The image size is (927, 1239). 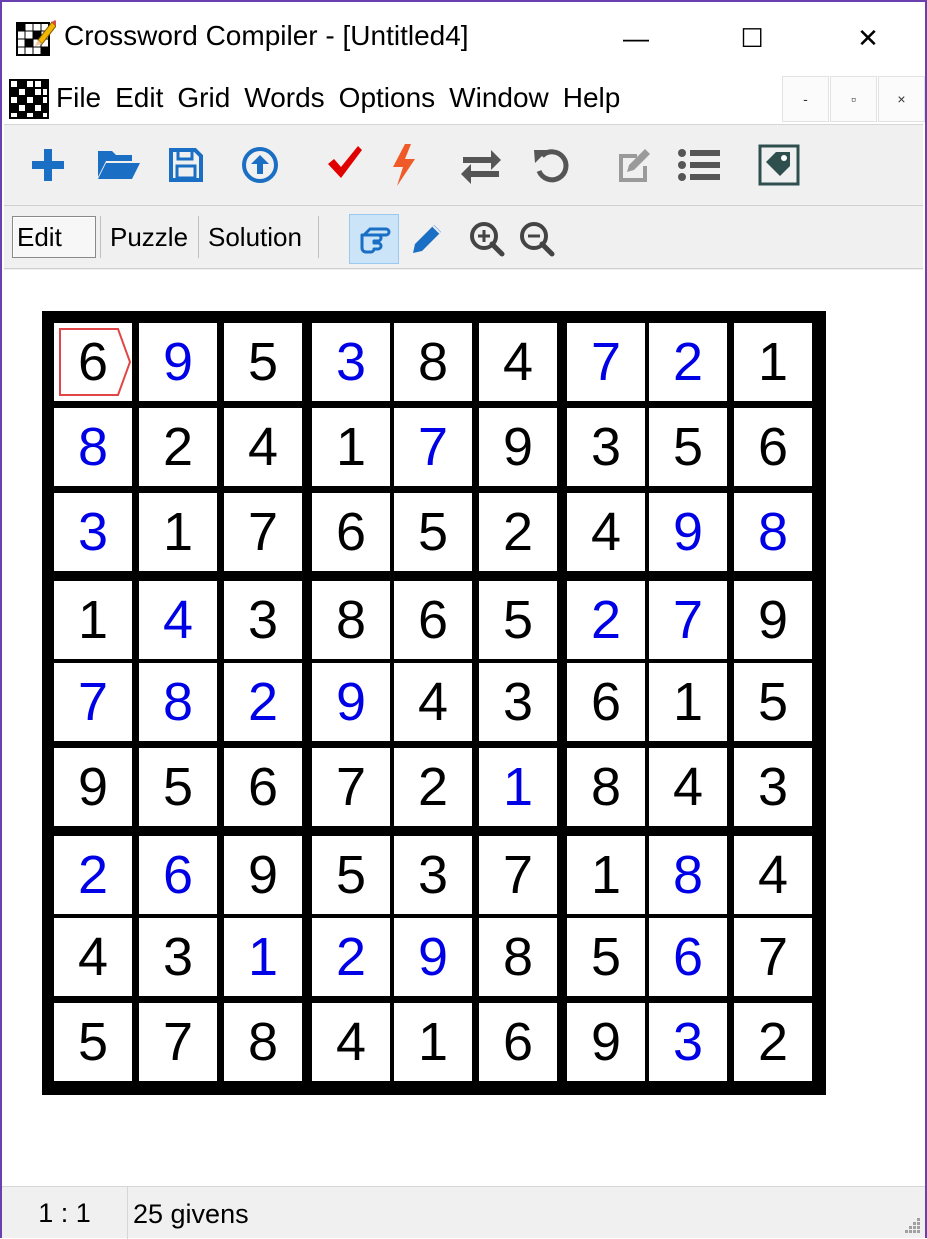 I want to click on tab-edit: Edit, so click(x=54, y=237).